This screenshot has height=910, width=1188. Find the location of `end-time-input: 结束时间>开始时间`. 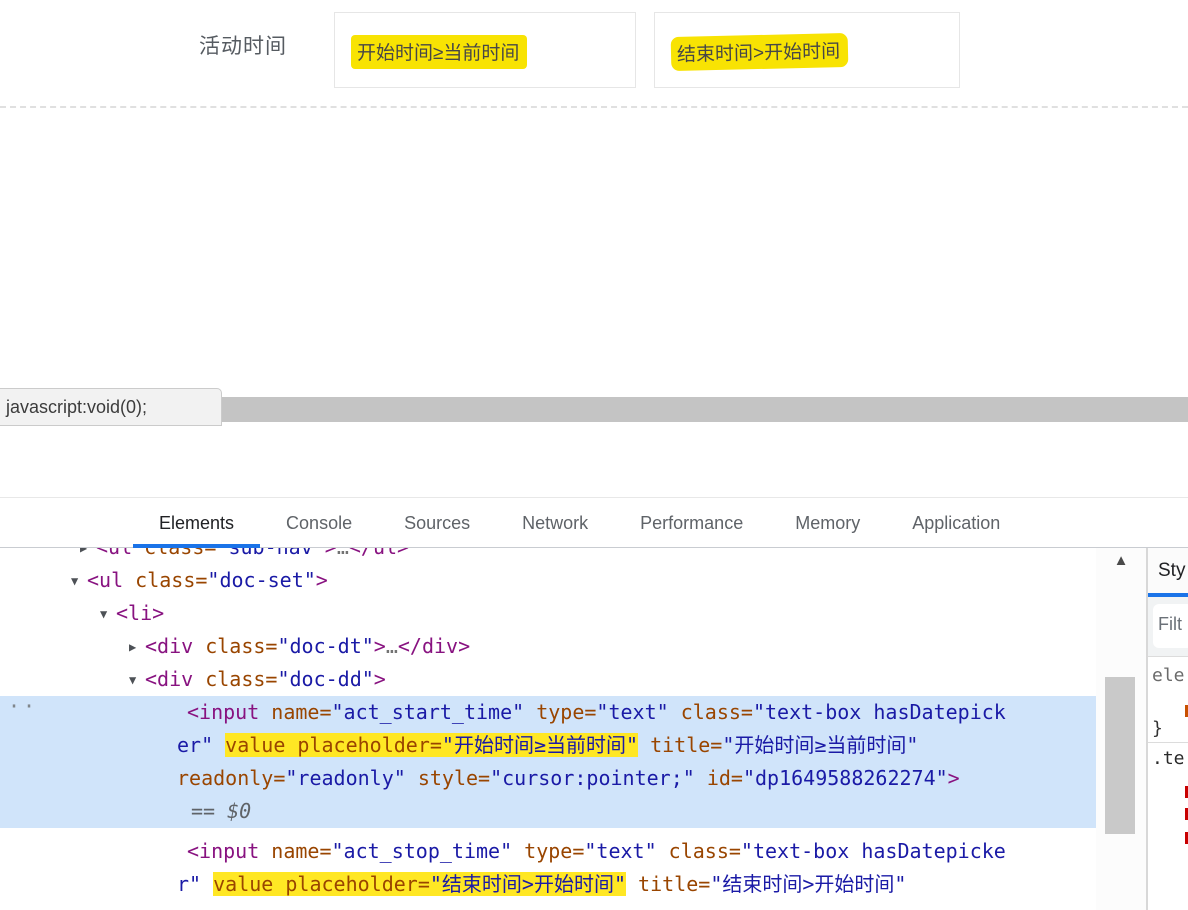

end-time-input: 结束时间>开始时间 is located at coordinates (807, 50).